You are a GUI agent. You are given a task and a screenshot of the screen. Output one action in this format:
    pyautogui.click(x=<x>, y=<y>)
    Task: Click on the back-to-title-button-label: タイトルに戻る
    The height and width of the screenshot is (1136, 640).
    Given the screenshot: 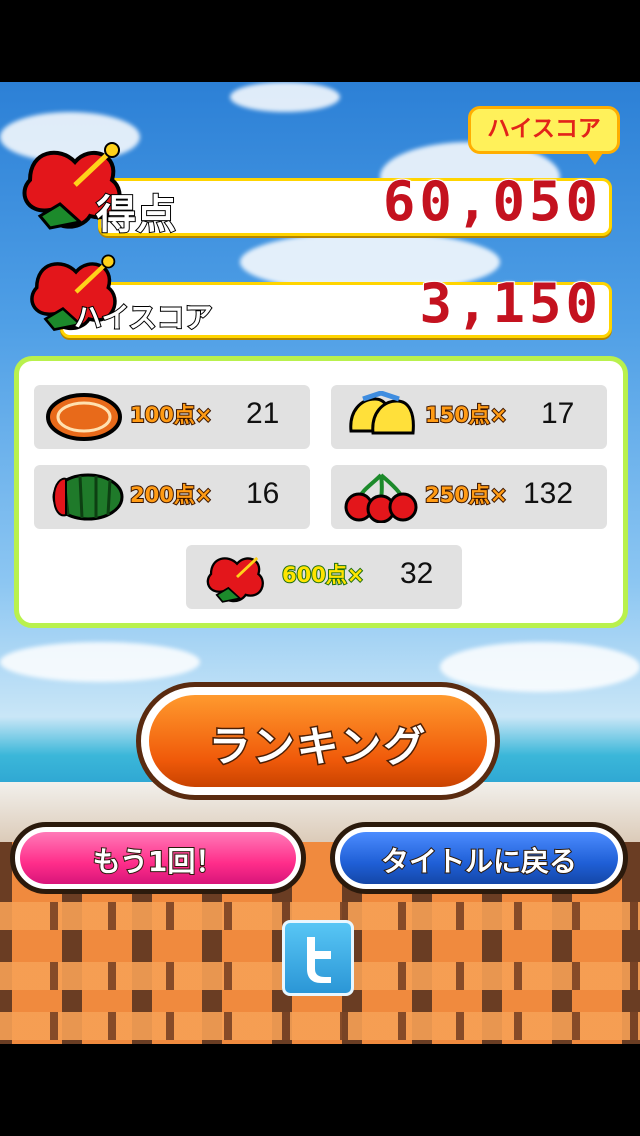 What is the action you would take?
    pyautogui.click(x=479, y=861)
    